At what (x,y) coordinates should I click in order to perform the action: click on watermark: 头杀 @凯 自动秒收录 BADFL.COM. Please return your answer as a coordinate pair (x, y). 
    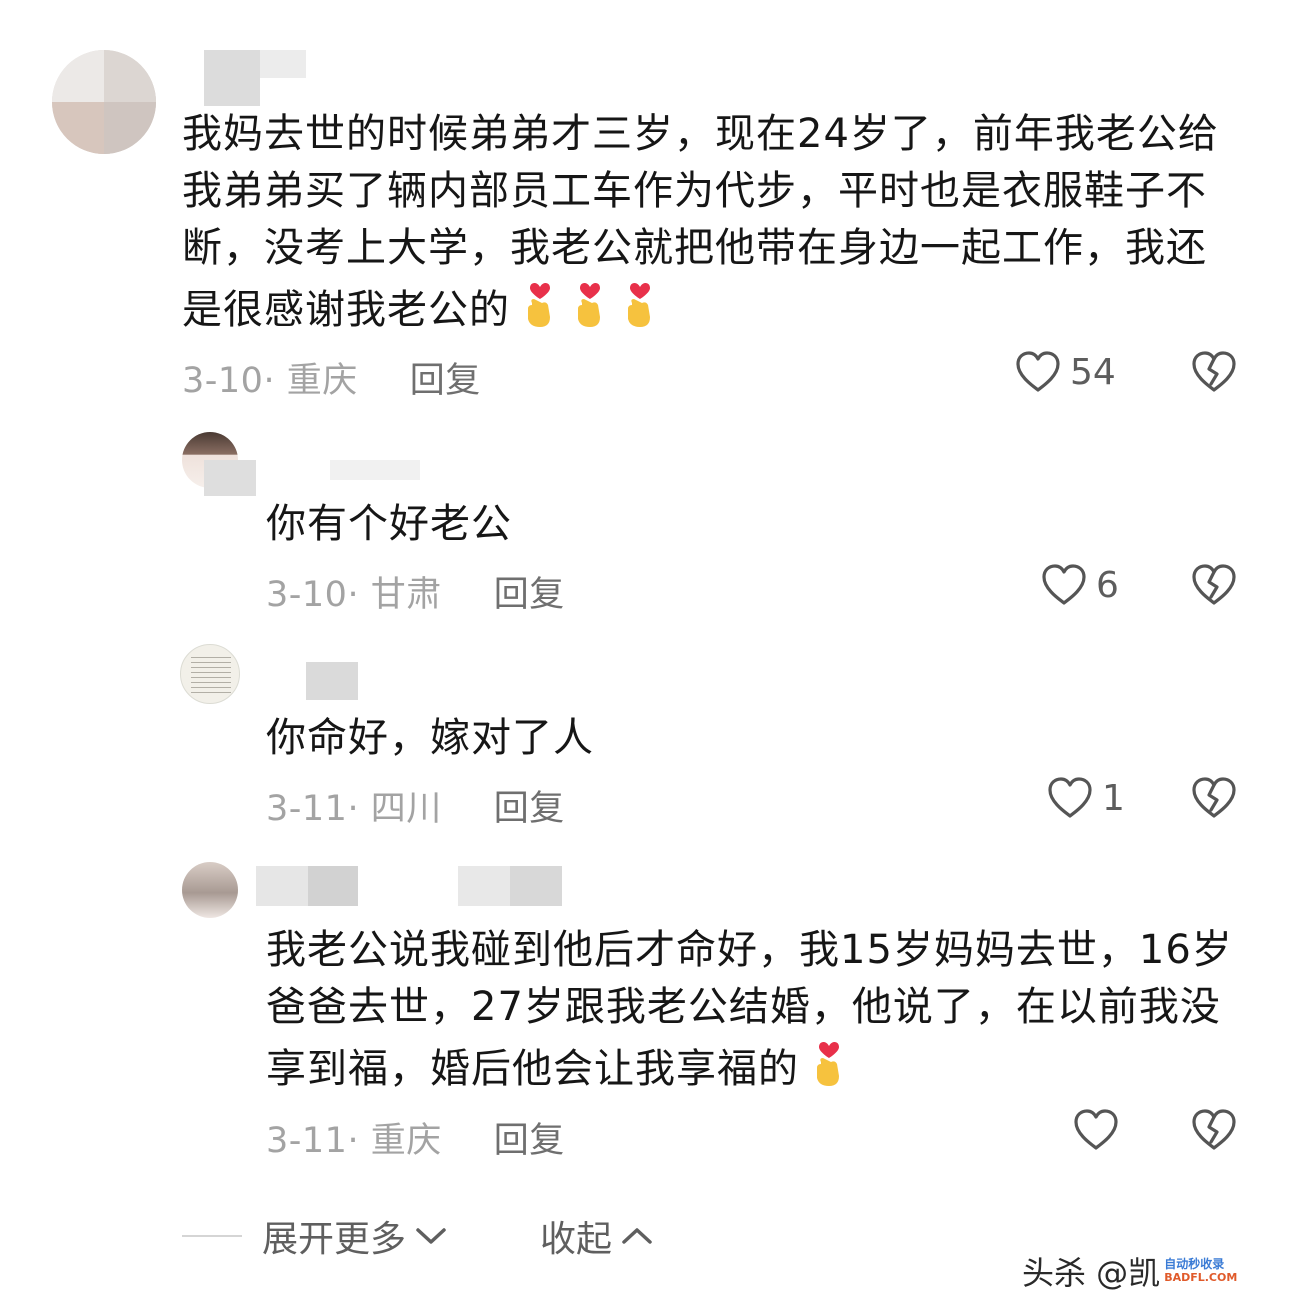
    Looking at the image, I should click on (1129, 1271).